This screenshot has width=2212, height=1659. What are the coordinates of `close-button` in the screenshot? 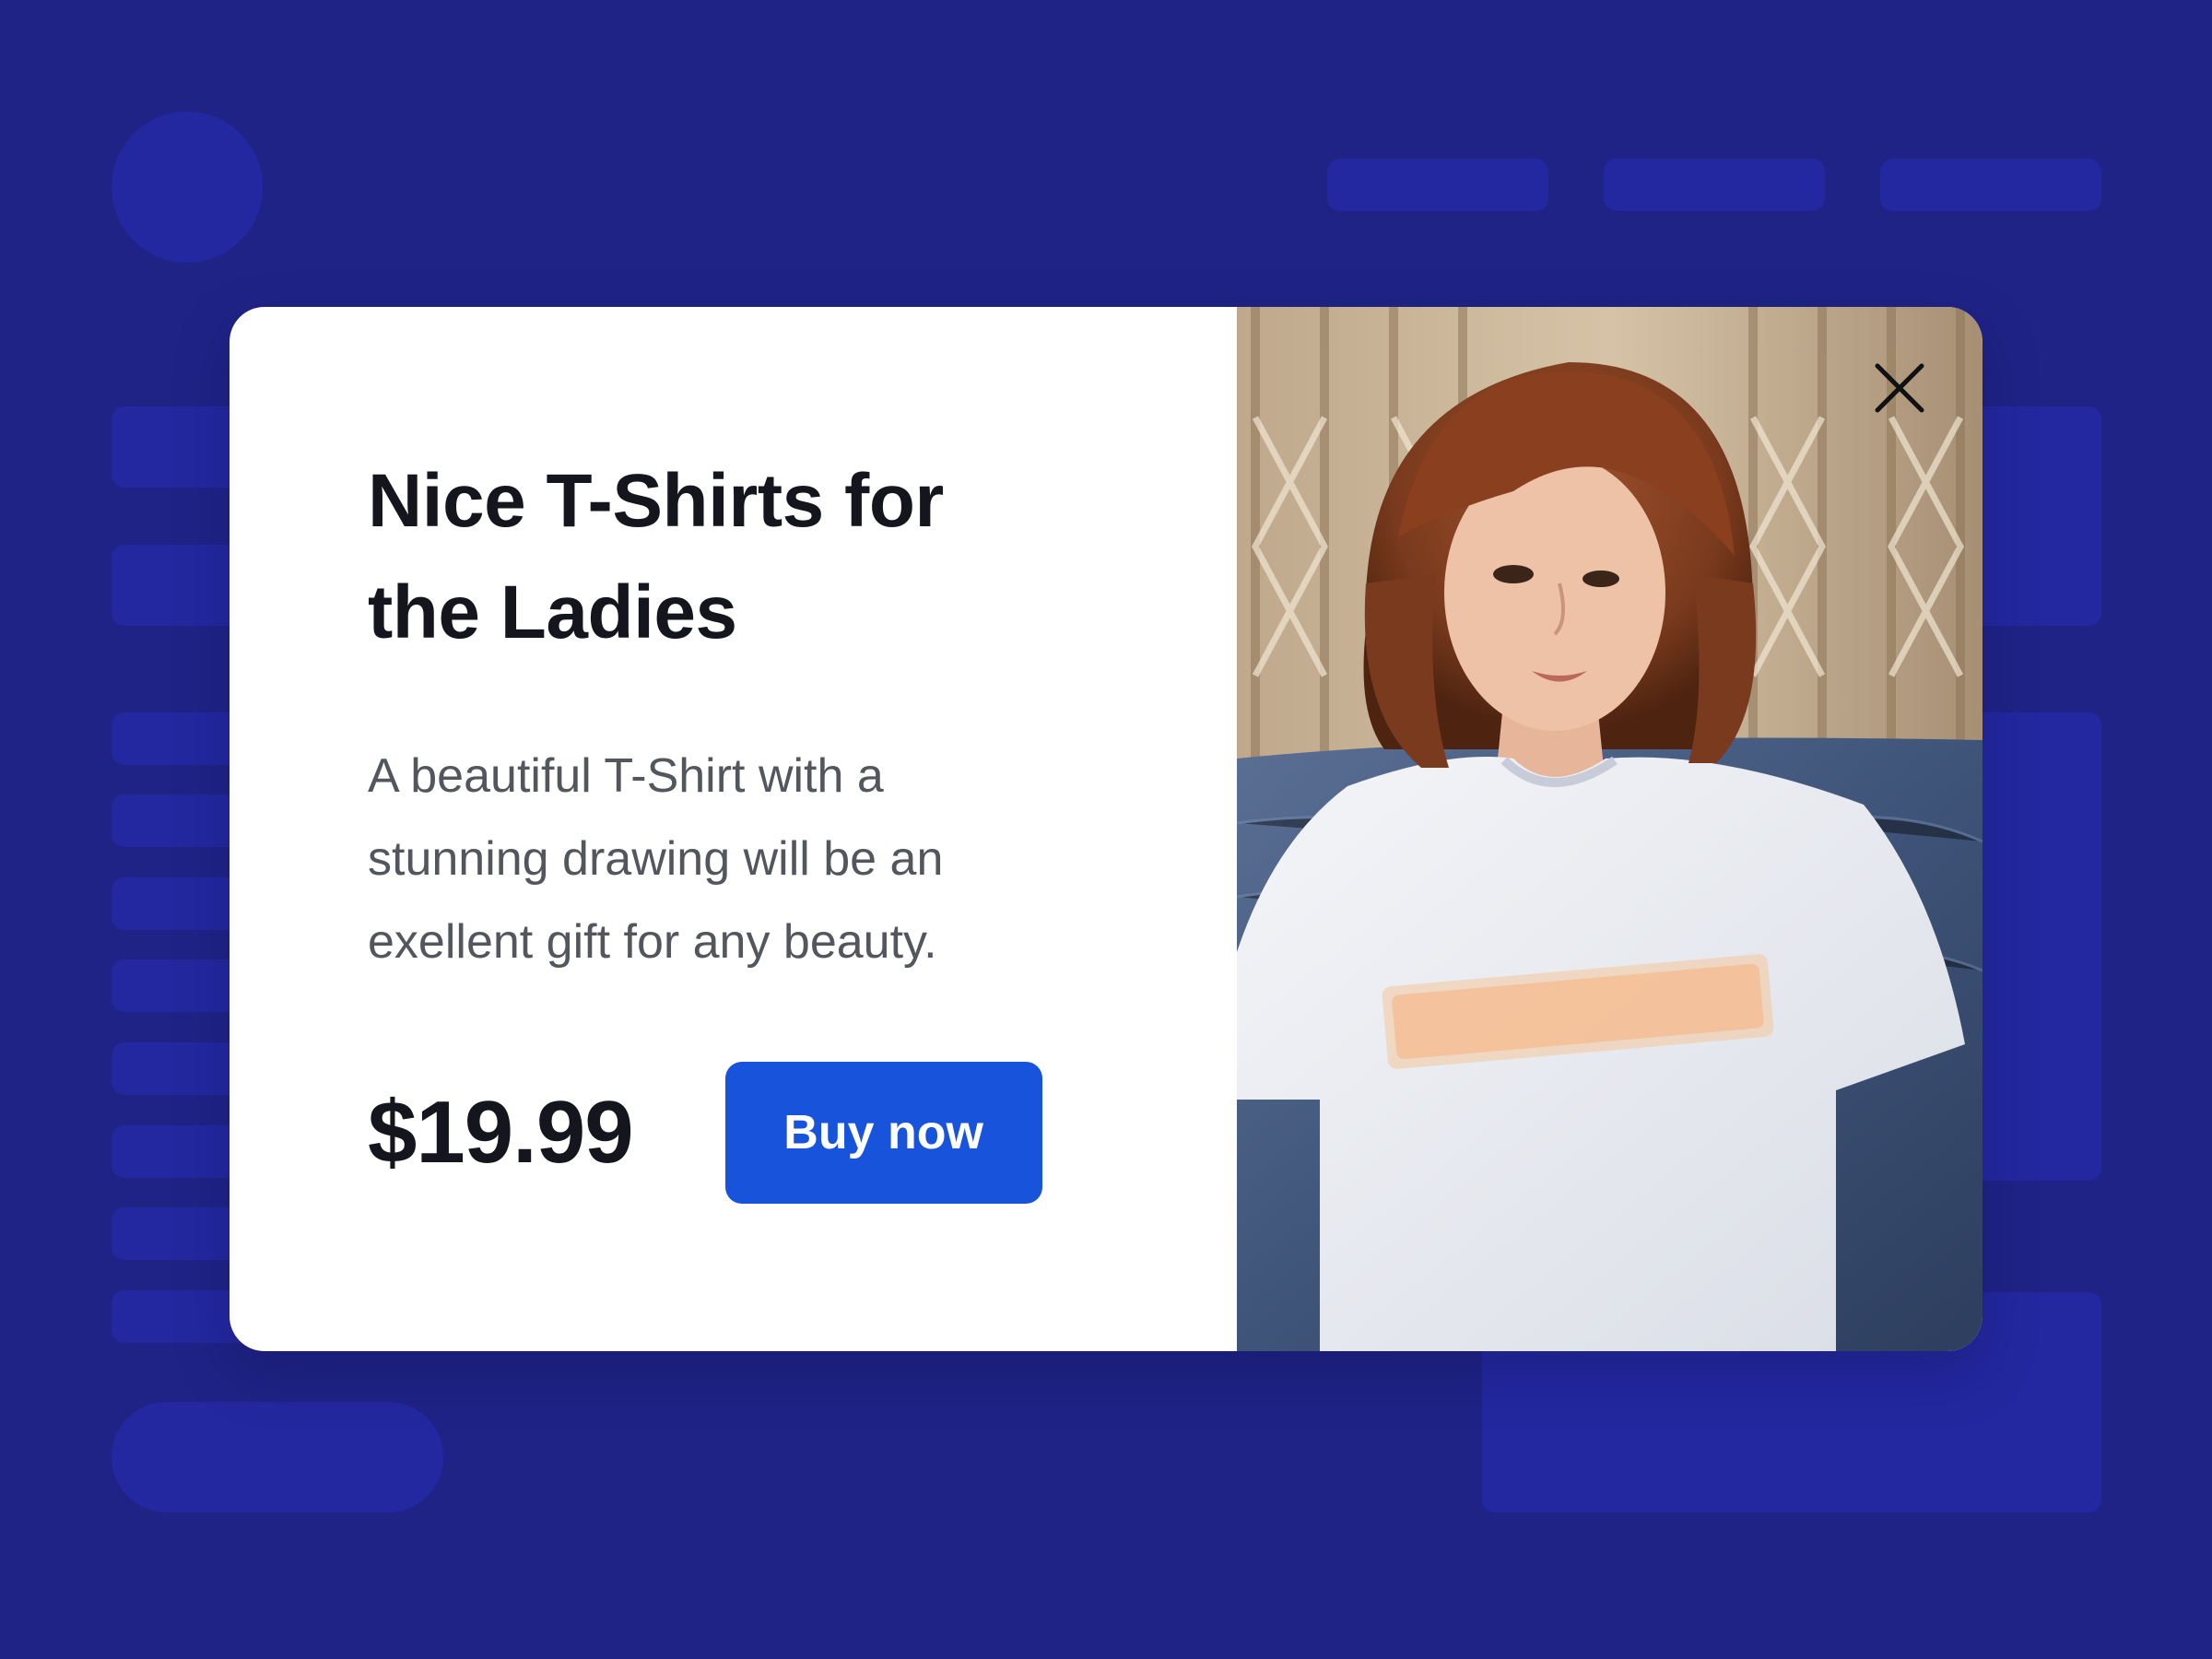 It's located at (1899, 388).